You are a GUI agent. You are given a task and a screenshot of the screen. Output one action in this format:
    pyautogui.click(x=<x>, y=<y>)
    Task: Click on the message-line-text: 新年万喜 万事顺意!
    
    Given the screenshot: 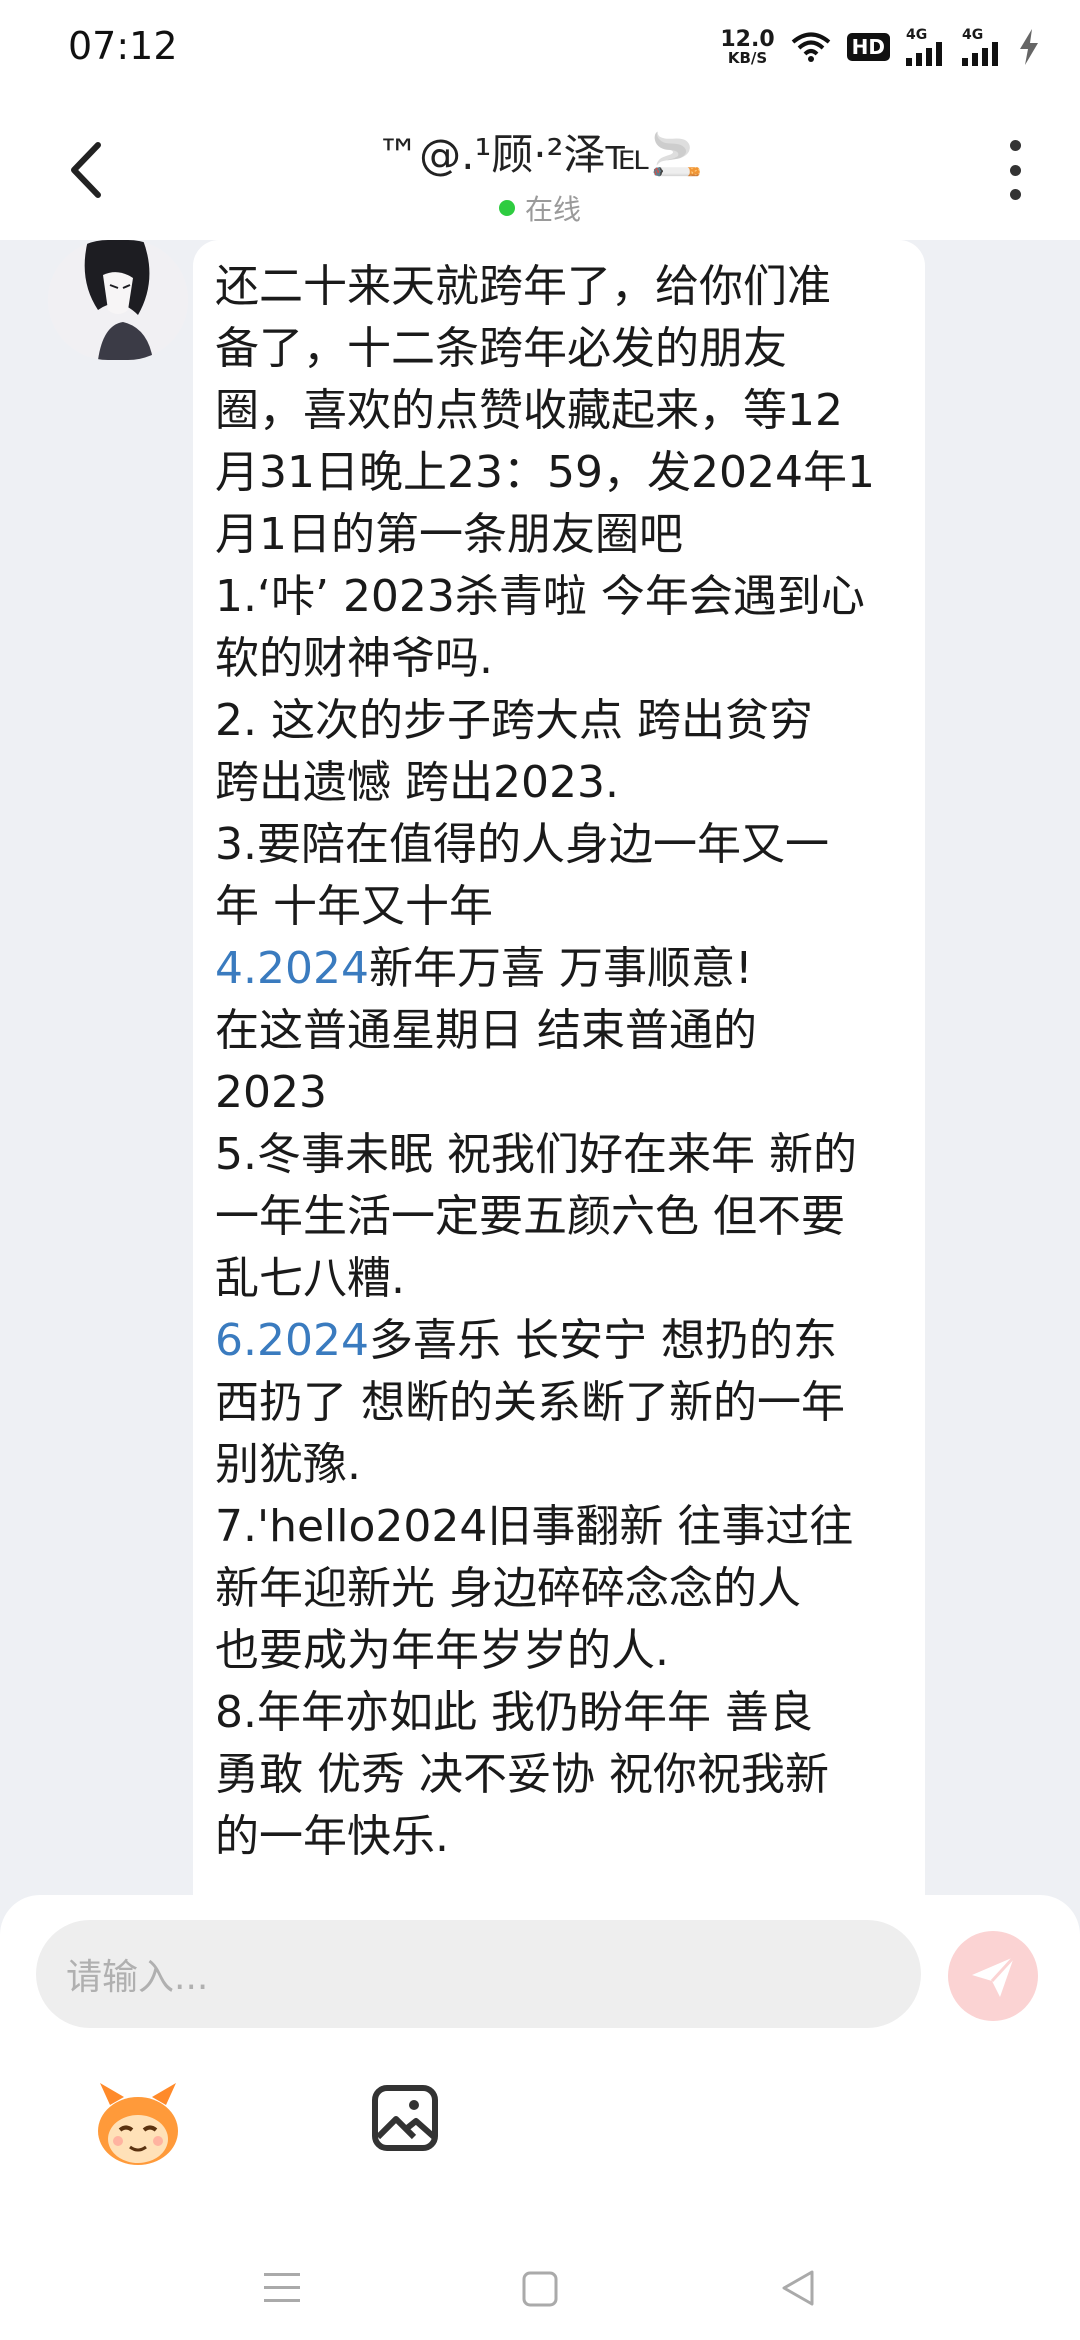 What is the action you would take?
    pyautogui.click(x=560, y=968)
    